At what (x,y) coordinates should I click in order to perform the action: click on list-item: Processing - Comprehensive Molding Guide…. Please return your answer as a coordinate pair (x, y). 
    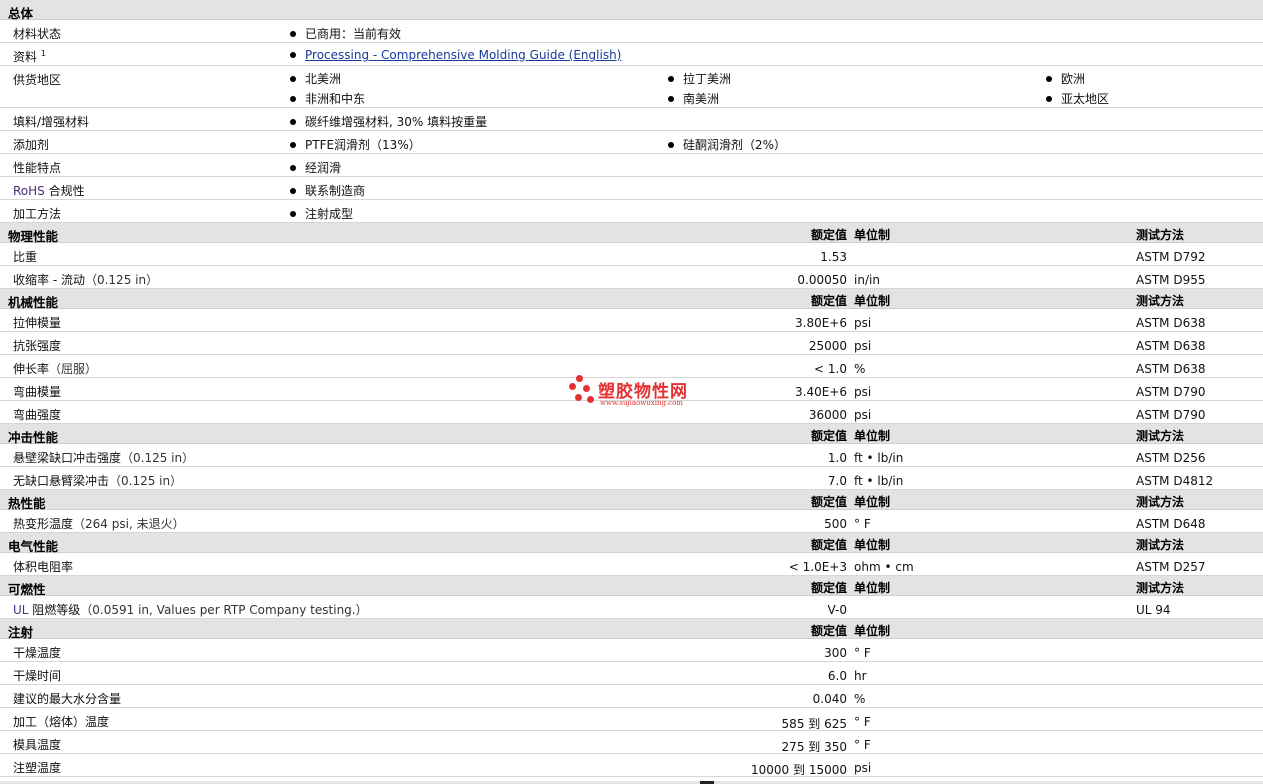
    Looking at the image, I should click on (455, 55).